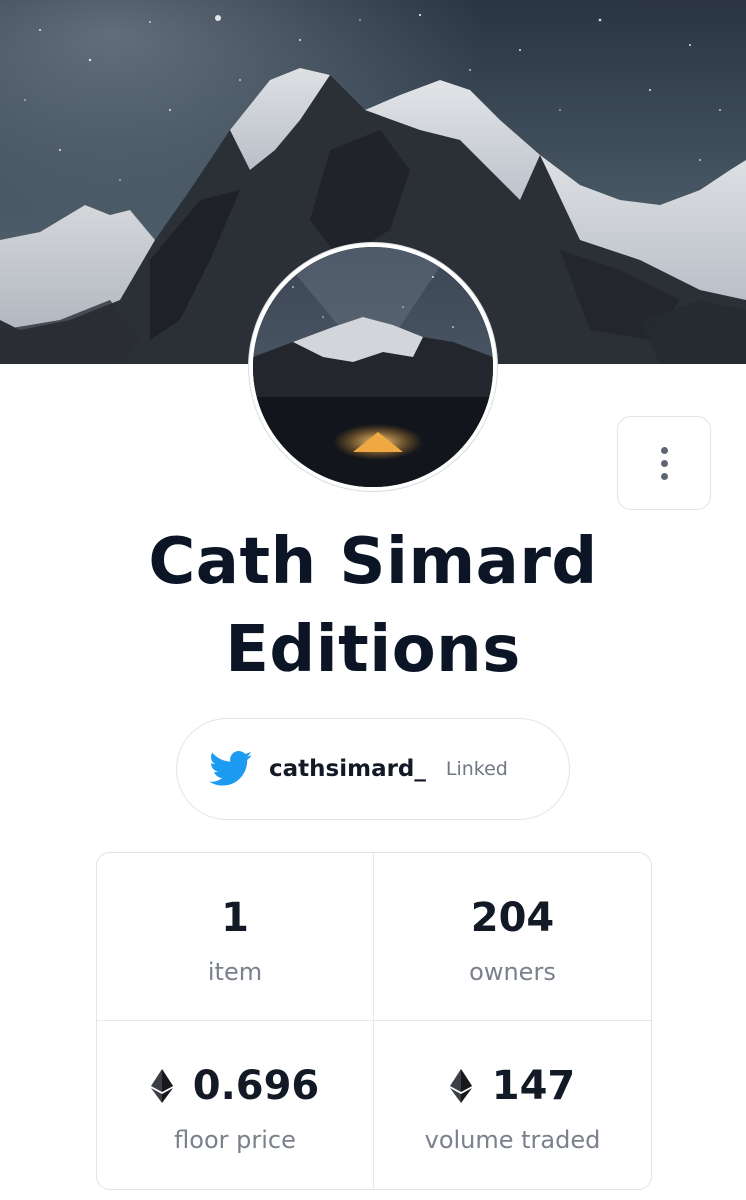 Image resolution: width=746 pixels, height=1200 pixels. Describe the element at coordinates (476, 769) in the screenshot. I see `linked-status: Linked` at that location.